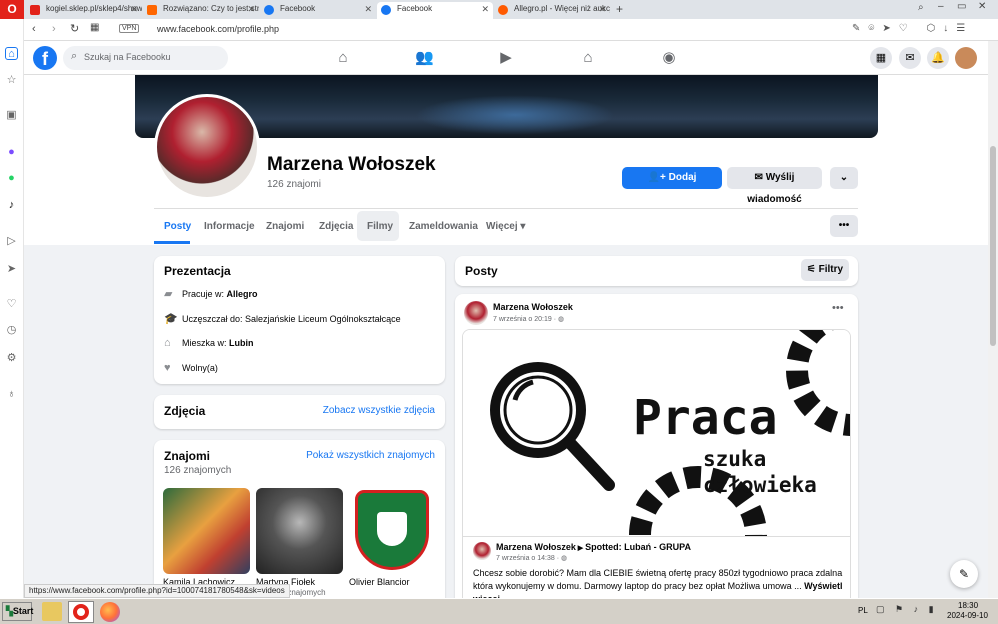 The image size is (998, 624). Describe the element at coordinates (967, 615) in the screenshot. I see `clock-date: 2024-09-10` at that location.